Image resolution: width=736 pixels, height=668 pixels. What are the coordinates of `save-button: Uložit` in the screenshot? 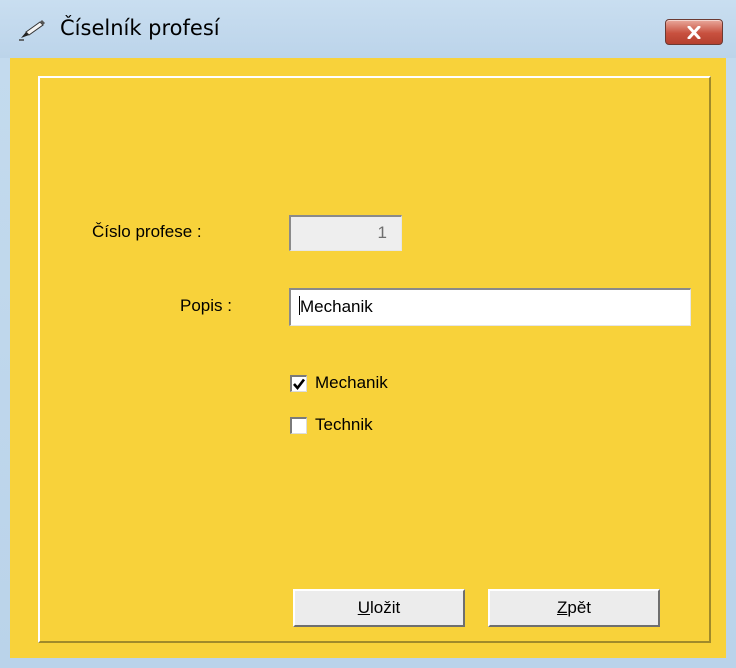 It's located at (379, 608).